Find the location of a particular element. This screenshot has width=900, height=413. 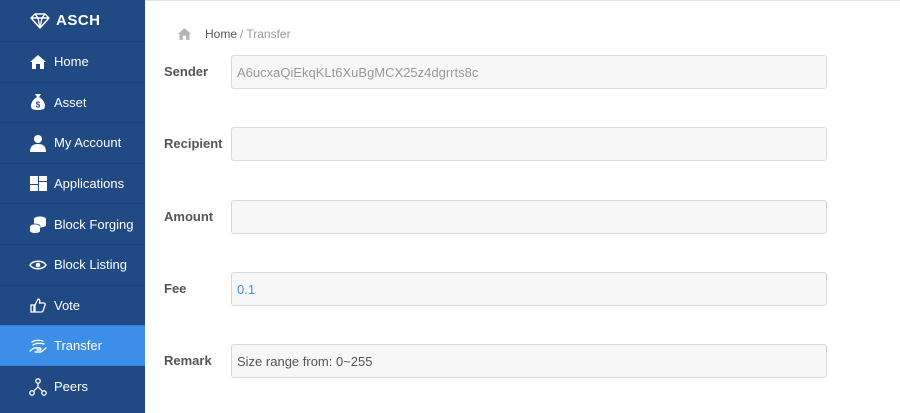

money-bag-icon: $ is located at coordinates (38, 102).